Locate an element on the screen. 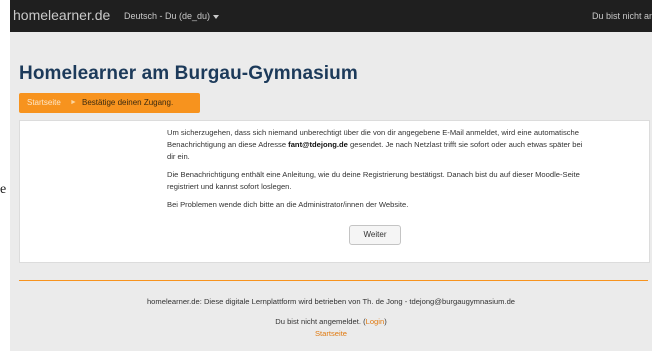 This screenshot has height=351, width=652. footer-home: Startseite is located at coordinates (331, 333).